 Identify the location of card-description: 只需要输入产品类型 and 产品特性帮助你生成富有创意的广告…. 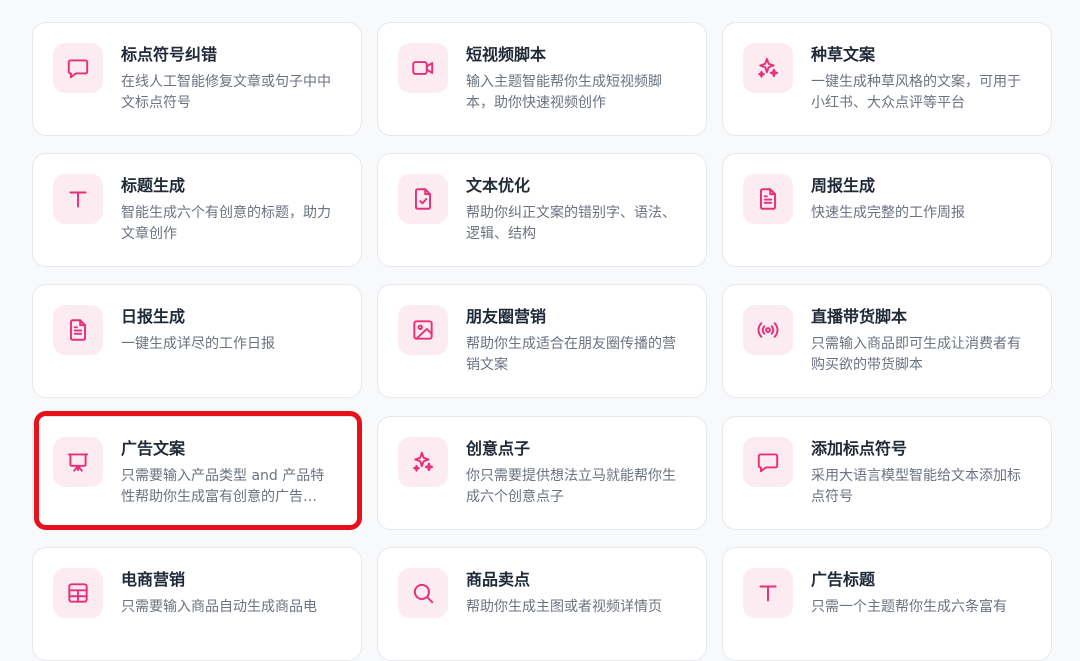
(223, 486).